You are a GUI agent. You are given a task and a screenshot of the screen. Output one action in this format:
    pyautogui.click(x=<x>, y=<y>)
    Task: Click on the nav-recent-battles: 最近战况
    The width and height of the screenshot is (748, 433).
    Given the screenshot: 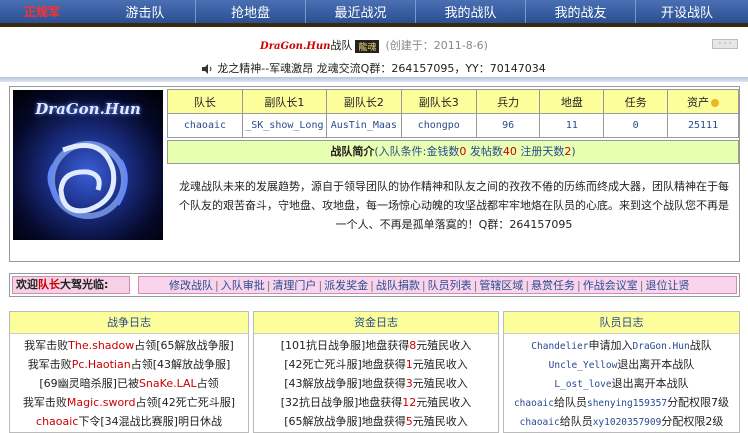 What is the action you would take?
    pyautogui.click(x=360, y=11)
    